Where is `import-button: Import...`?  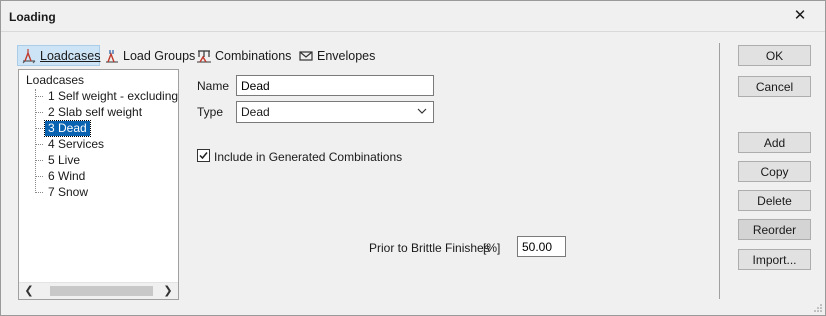
import-button: Import... is located at coordinates (774, 259).